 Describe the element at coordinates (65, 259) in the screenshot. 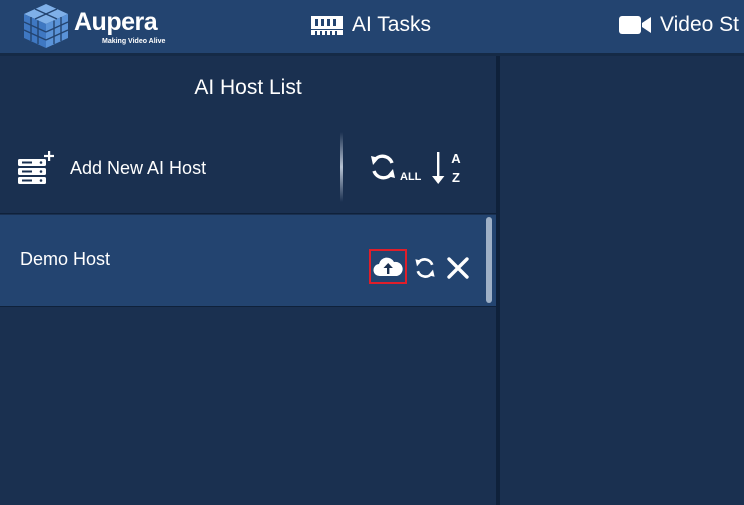

I see `host-name: Demo Host` at that location.